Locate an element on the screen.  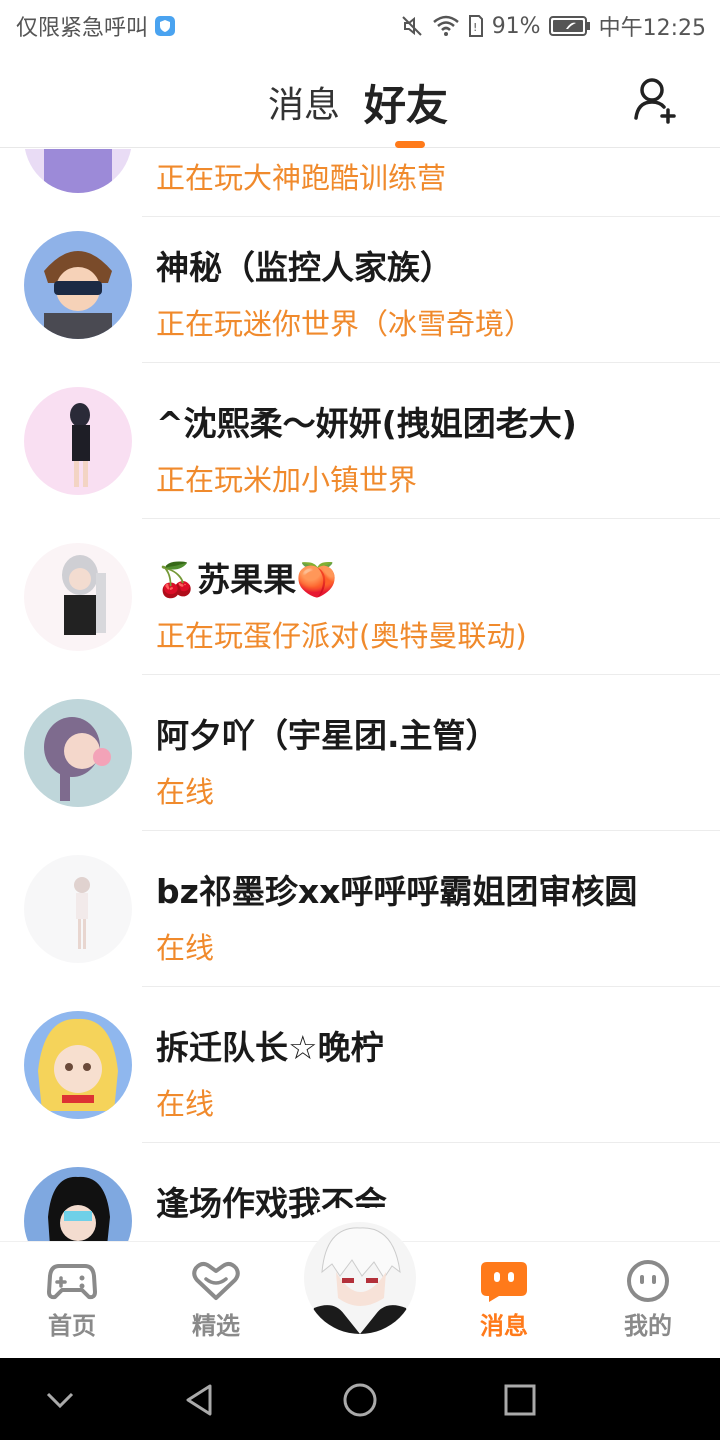
friend-status: 正在玩大神跑酷训练营 is located at coordinates (301, 178).